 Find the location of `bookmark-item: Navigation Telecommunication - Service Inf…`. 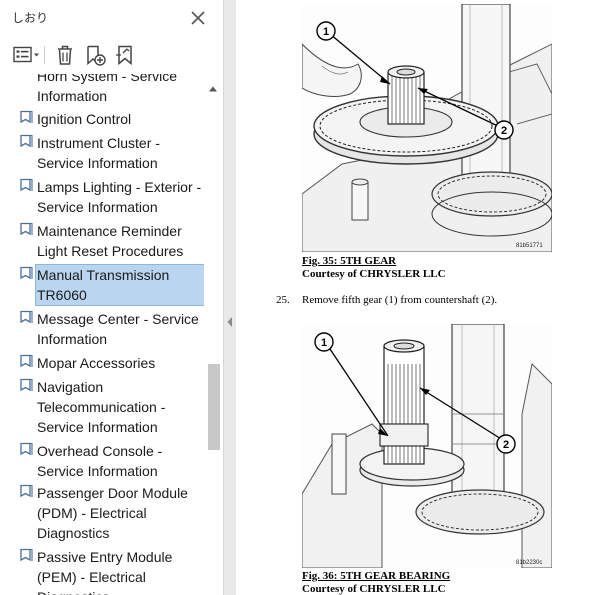

bookmark-item: Navigation Telecommunication - Service Inf… is located at coordinates (110, 407).